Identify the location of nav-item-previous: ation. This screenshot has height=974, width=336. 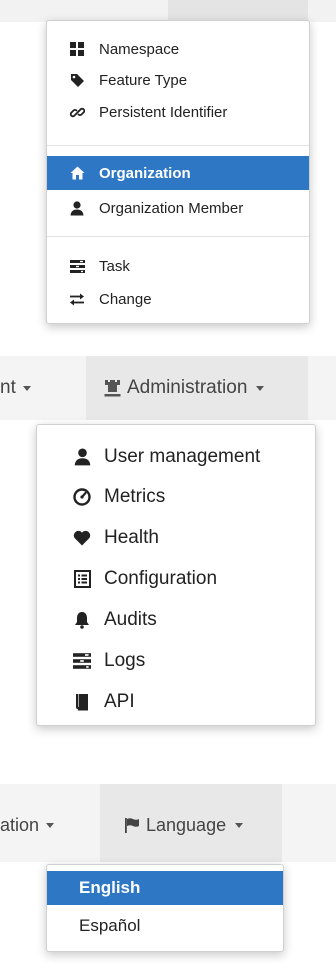
(27, 825).